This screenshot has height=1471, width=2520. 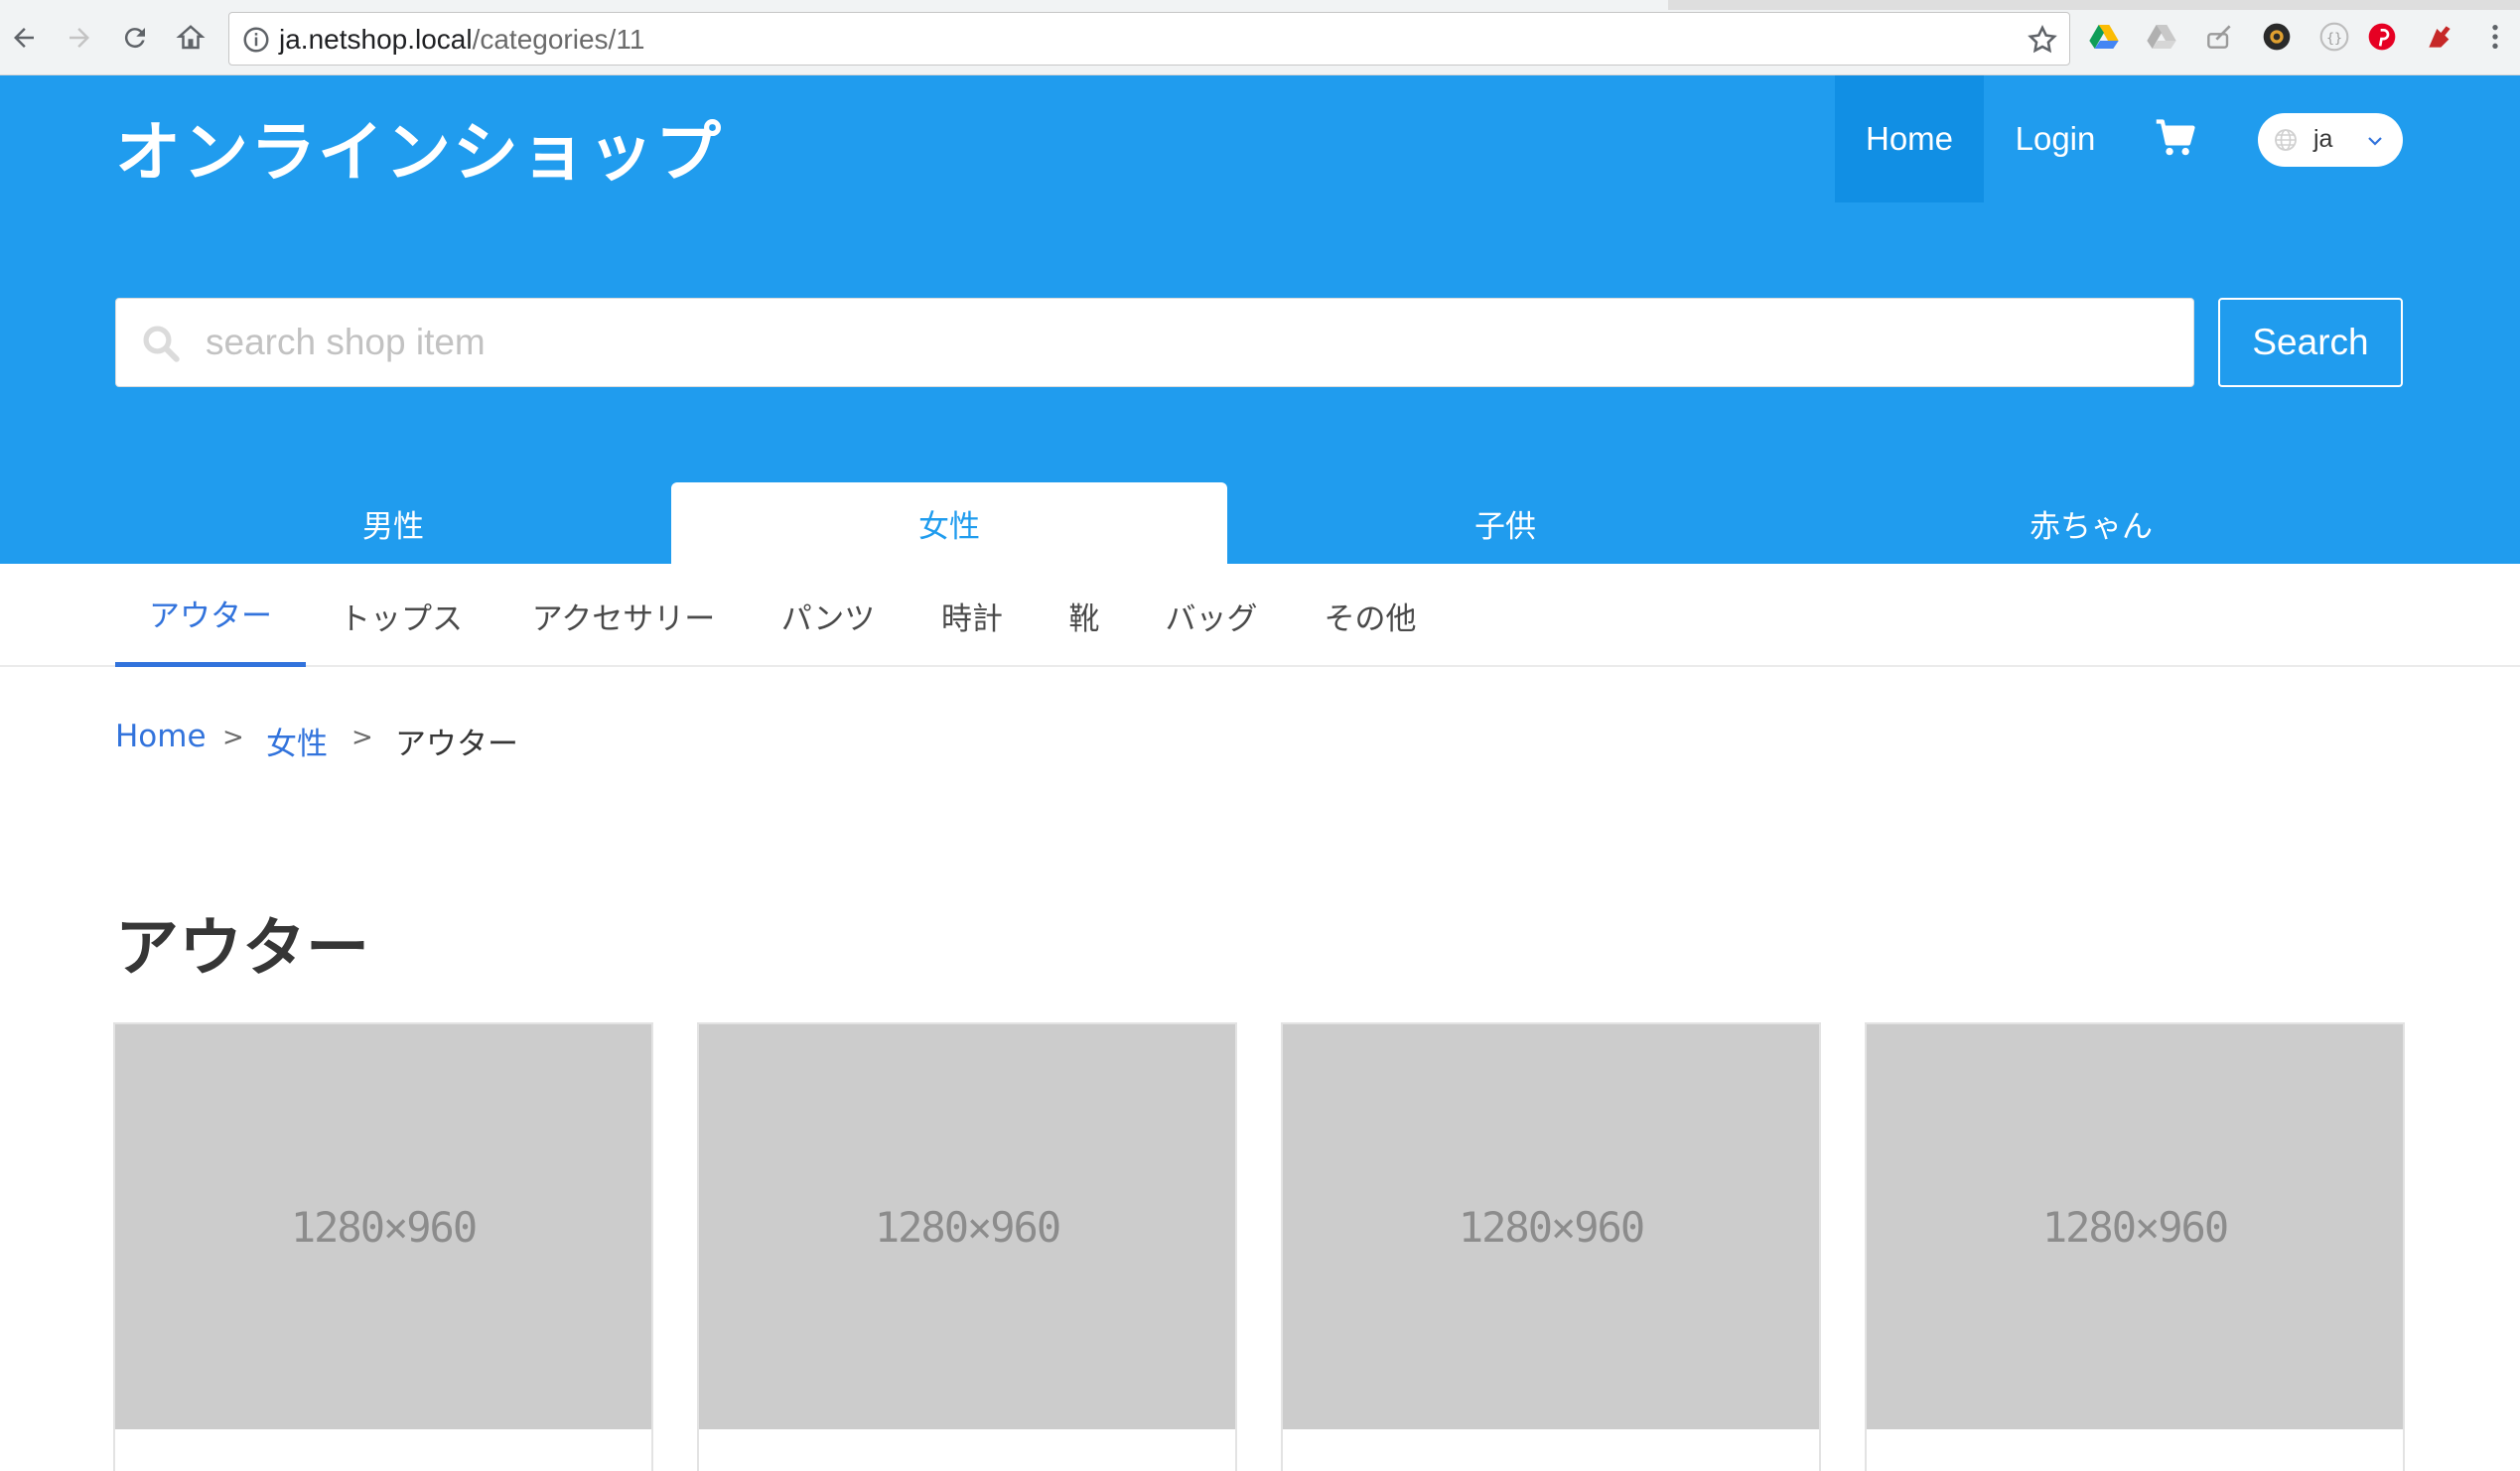 I want to click on tab-strip, so click(x=1260, y=5).